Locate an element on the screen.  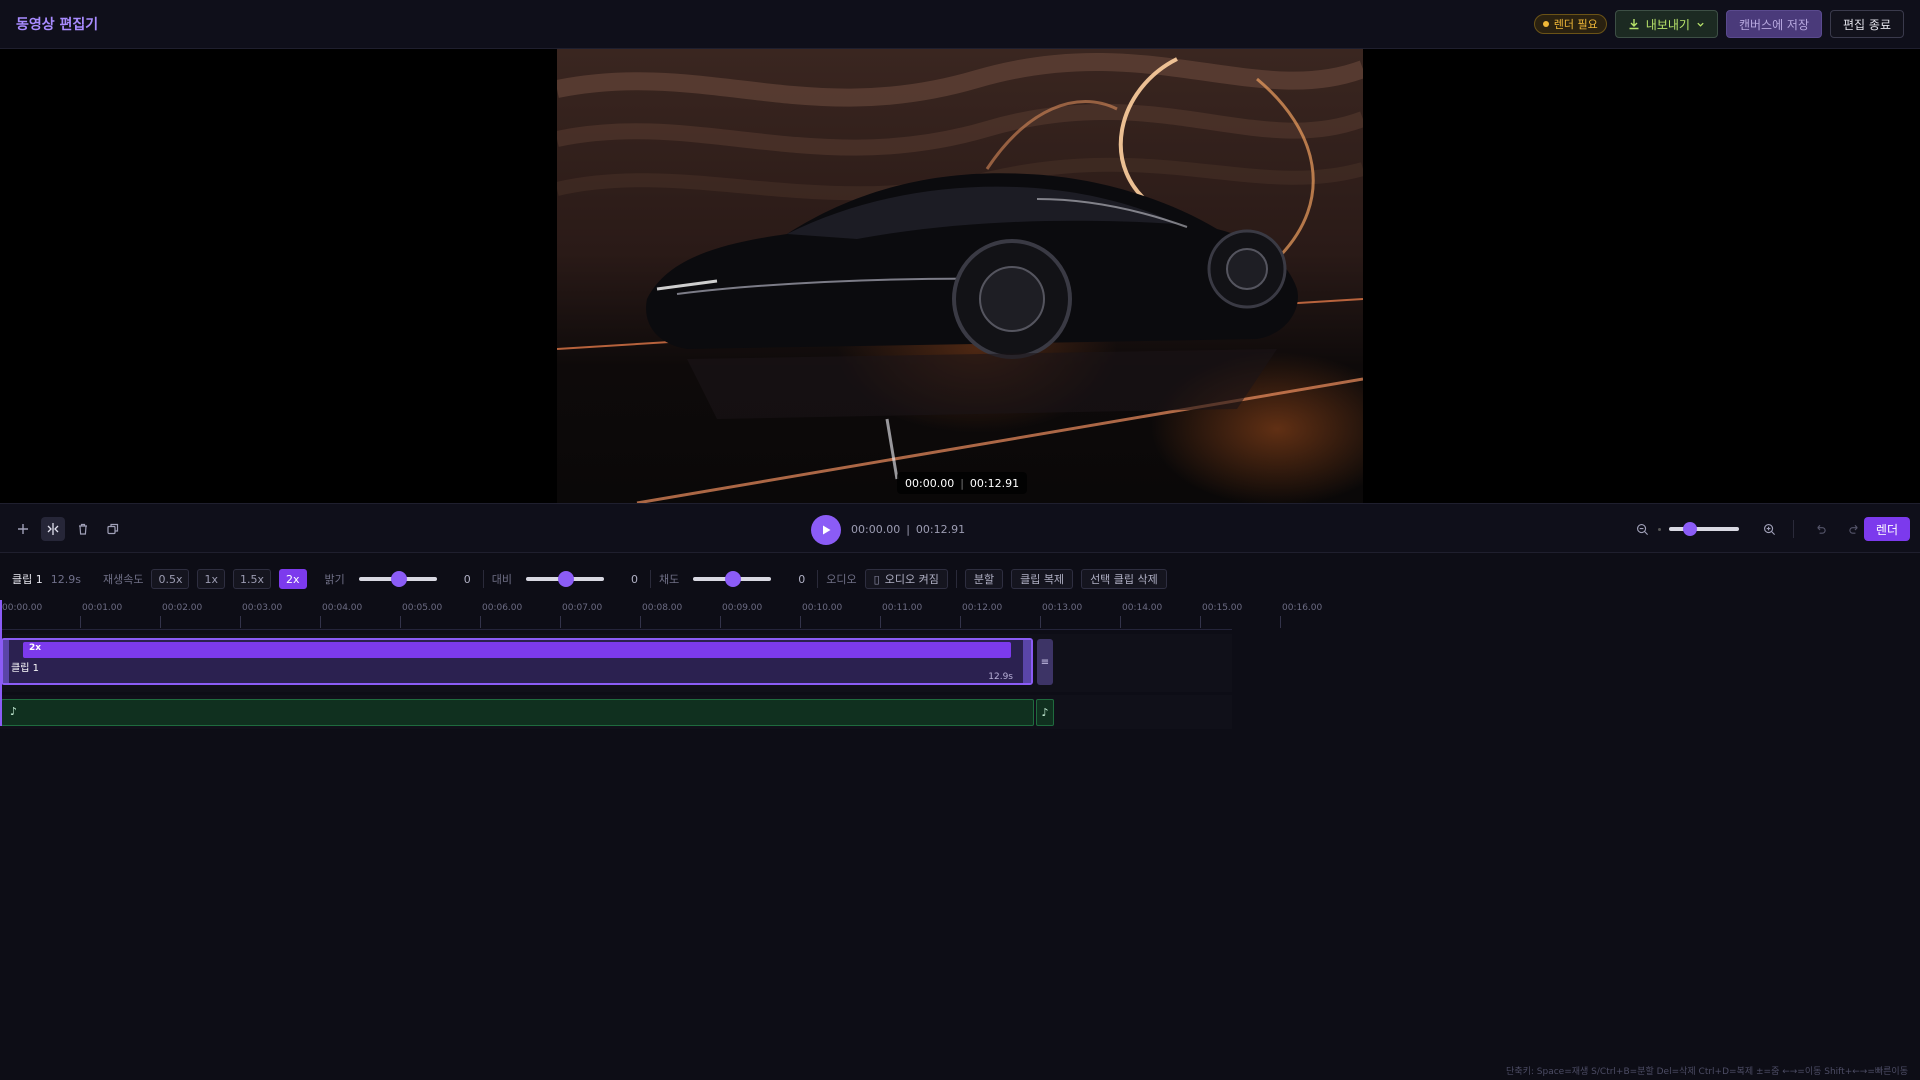
clip-trim-handle-right is located at coordinates (1027, 661).